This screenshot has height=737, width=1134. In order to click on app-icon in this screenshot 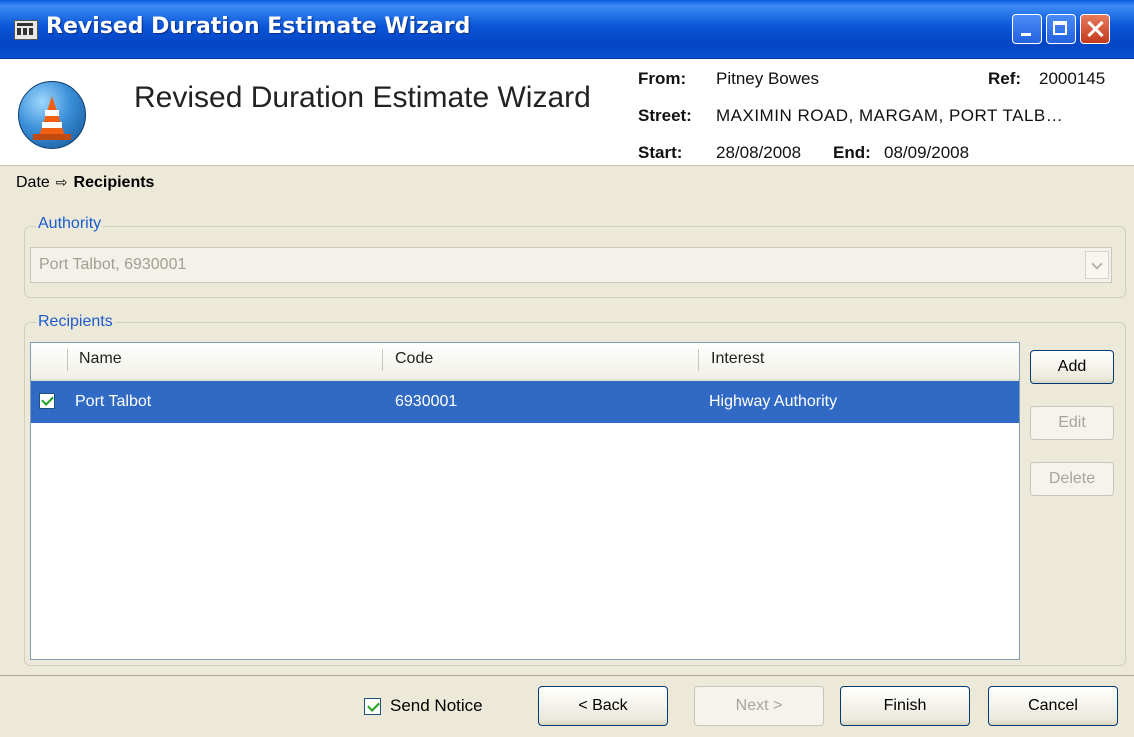, I will do `click(26, 30)`.